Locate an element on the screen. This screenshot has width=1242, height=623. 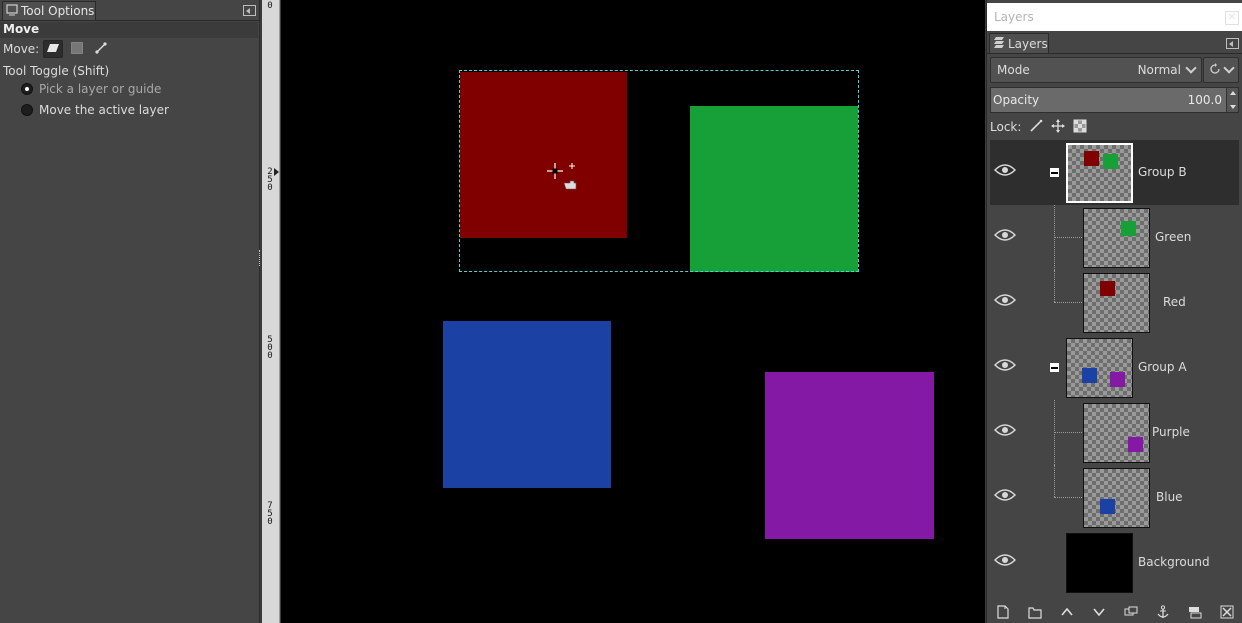
layer-icon is located at coordinates (53, 49).